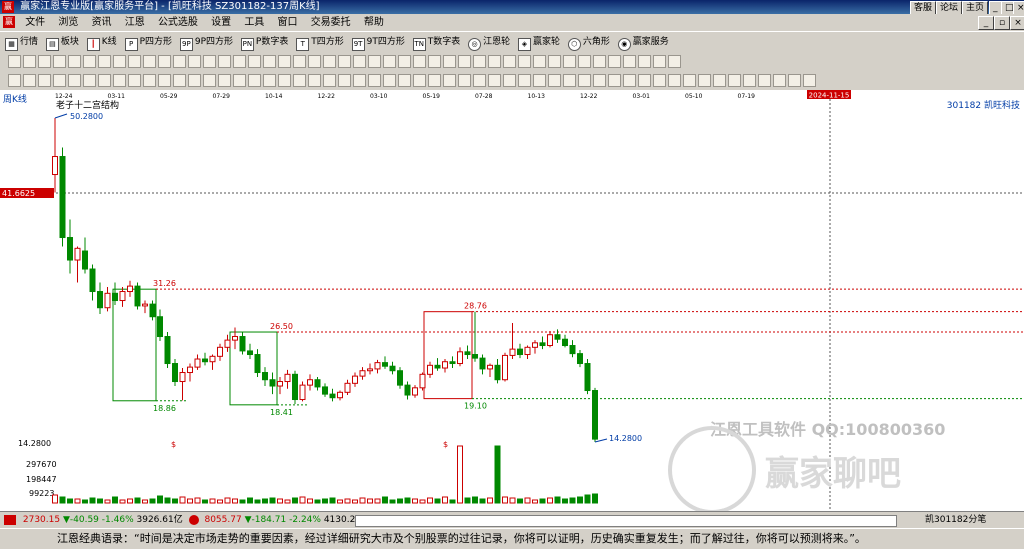 The height and width of the screenshot is (549, 1024). I want to click on doc-restore-icon: ▫, so click(1002, 23).